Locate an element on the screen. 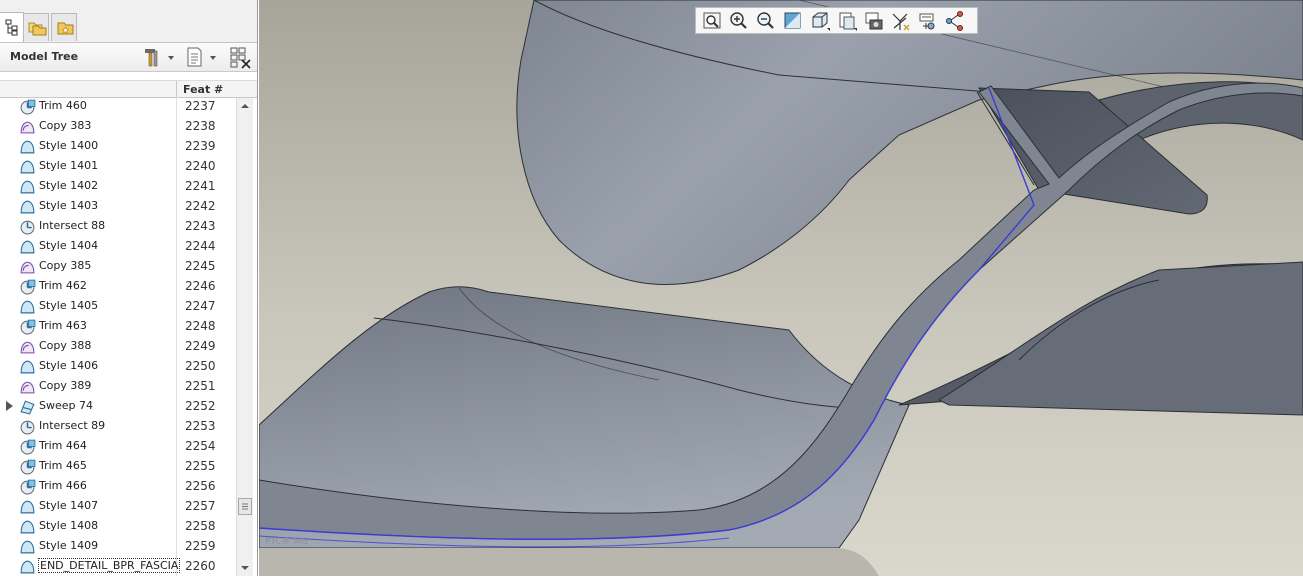  tree-row: Copy 385 2245 is located at coordinates (118, 267).